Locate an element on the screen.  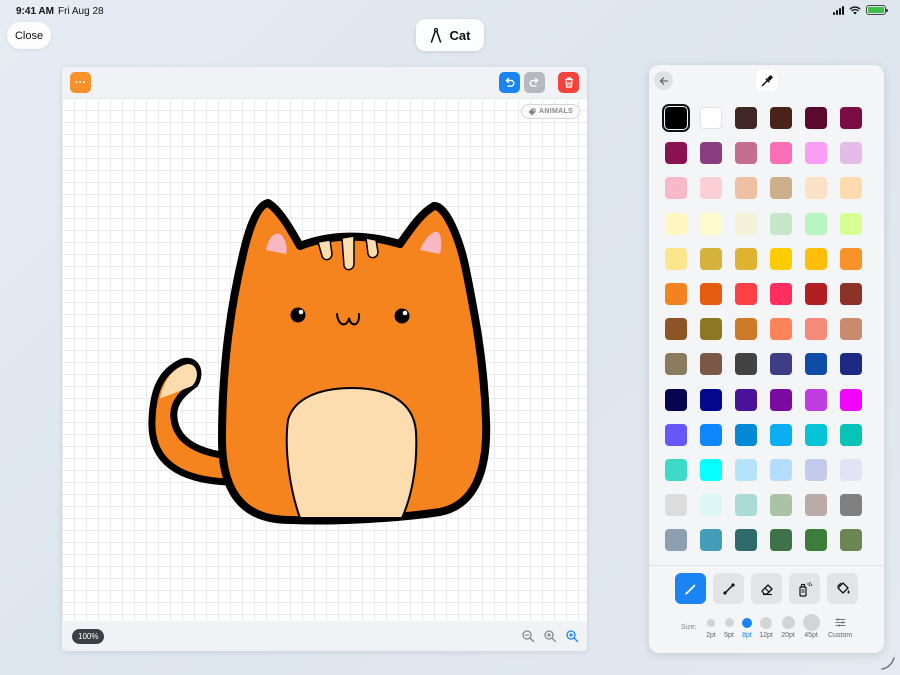
back-button is located at coordinates (663, 80).